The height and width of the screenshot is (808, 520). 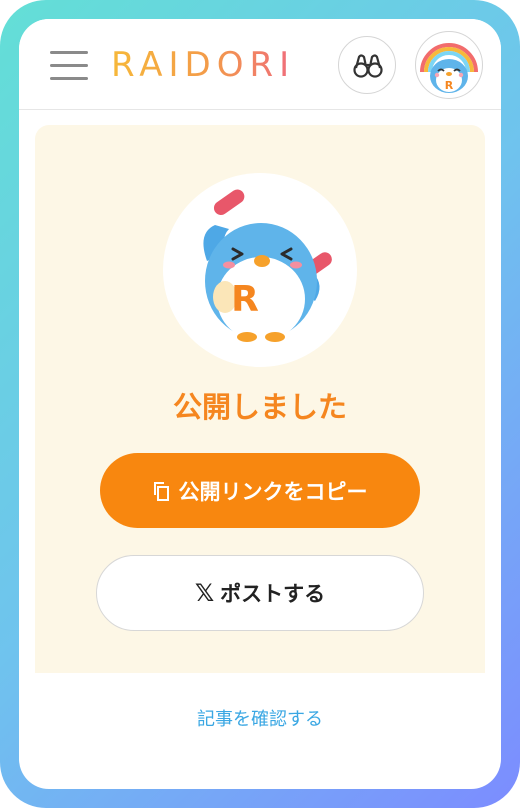 I want to click on copy-link-label: 公開リンクをコピー, so click(x=273, y=491).